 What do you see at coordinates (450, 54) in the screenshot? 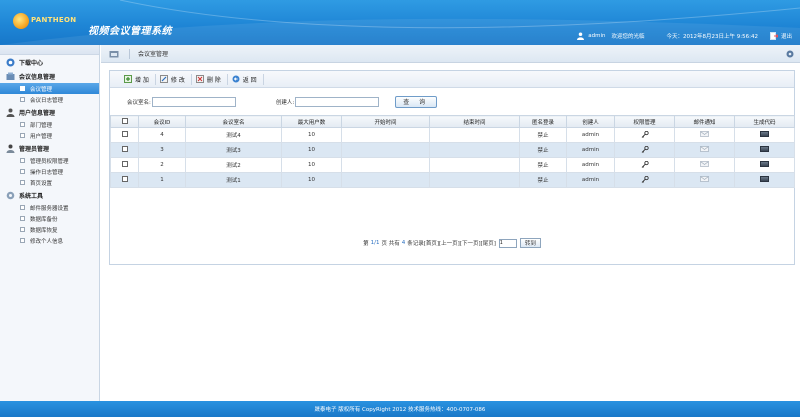
I see `breadcrumb-bar: 会议室管理` at bounding box center [450, 54].